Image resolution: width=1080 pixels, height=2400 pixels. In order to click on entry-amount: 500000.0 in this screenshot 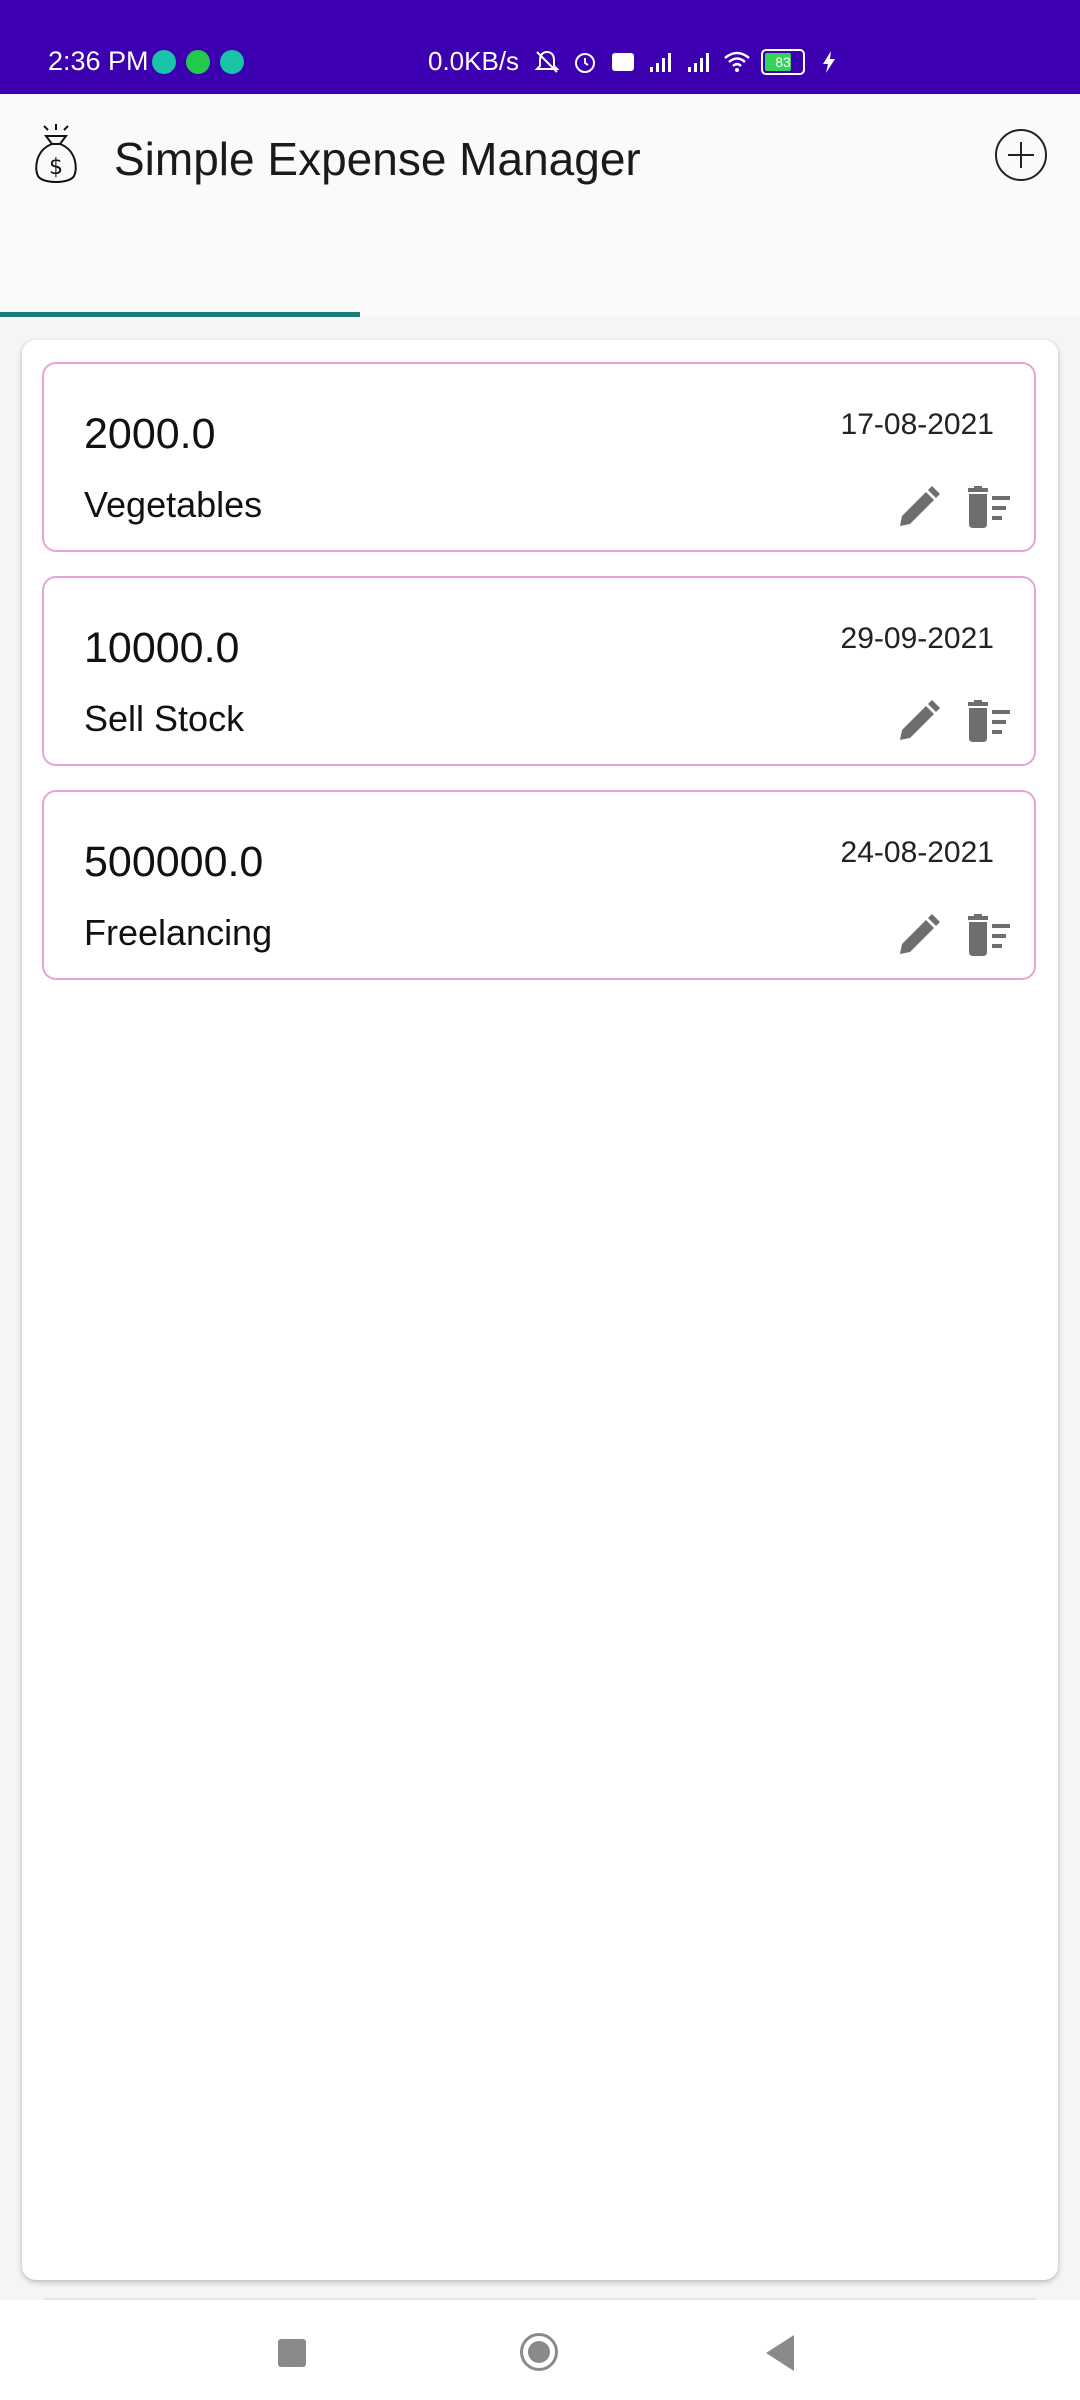, I will do `click(174, 862)`.